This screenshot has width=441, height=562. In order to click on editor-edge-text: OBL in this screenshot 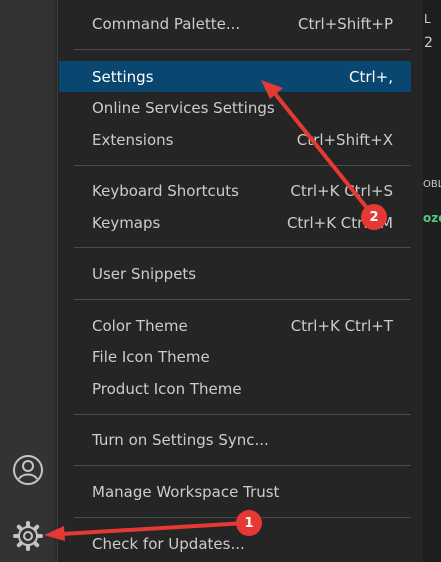, I will do `click(432, 184)`.